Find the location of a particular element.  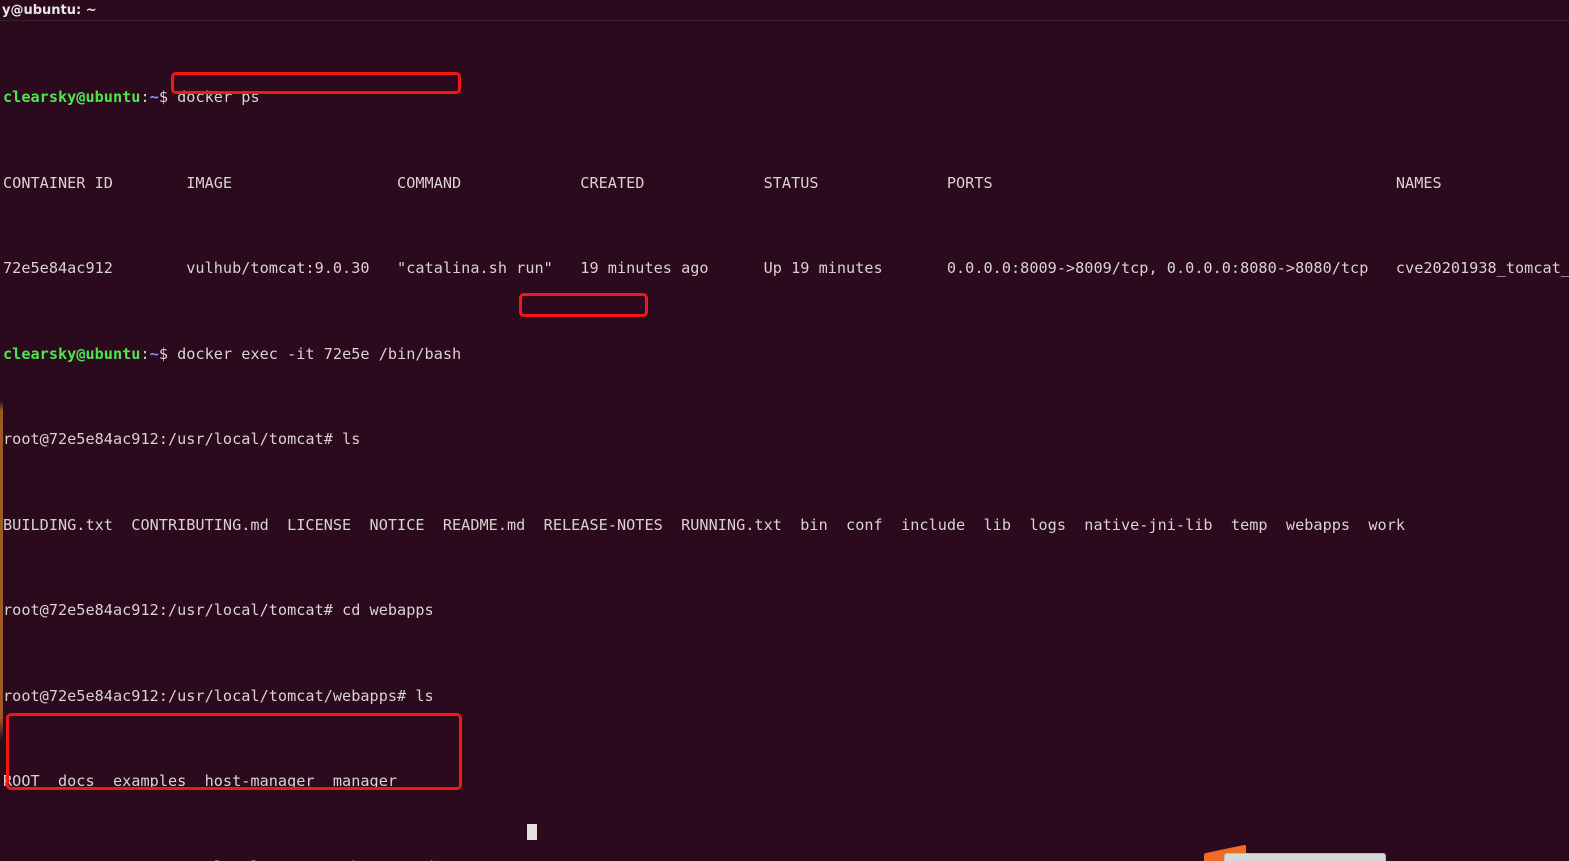

terminal-line-prompt-ls-tomcat: root@72e5e84ac912:/usr/local/tomcat# ls is located at coordinates (786, 439).